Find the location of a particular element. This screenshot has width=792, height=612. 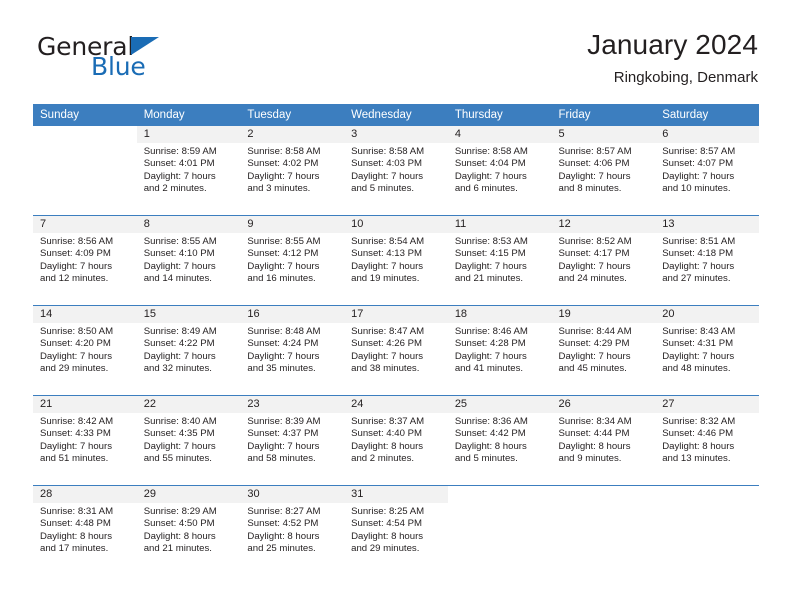

day-number: 28 is located at coordinates (85, 494).